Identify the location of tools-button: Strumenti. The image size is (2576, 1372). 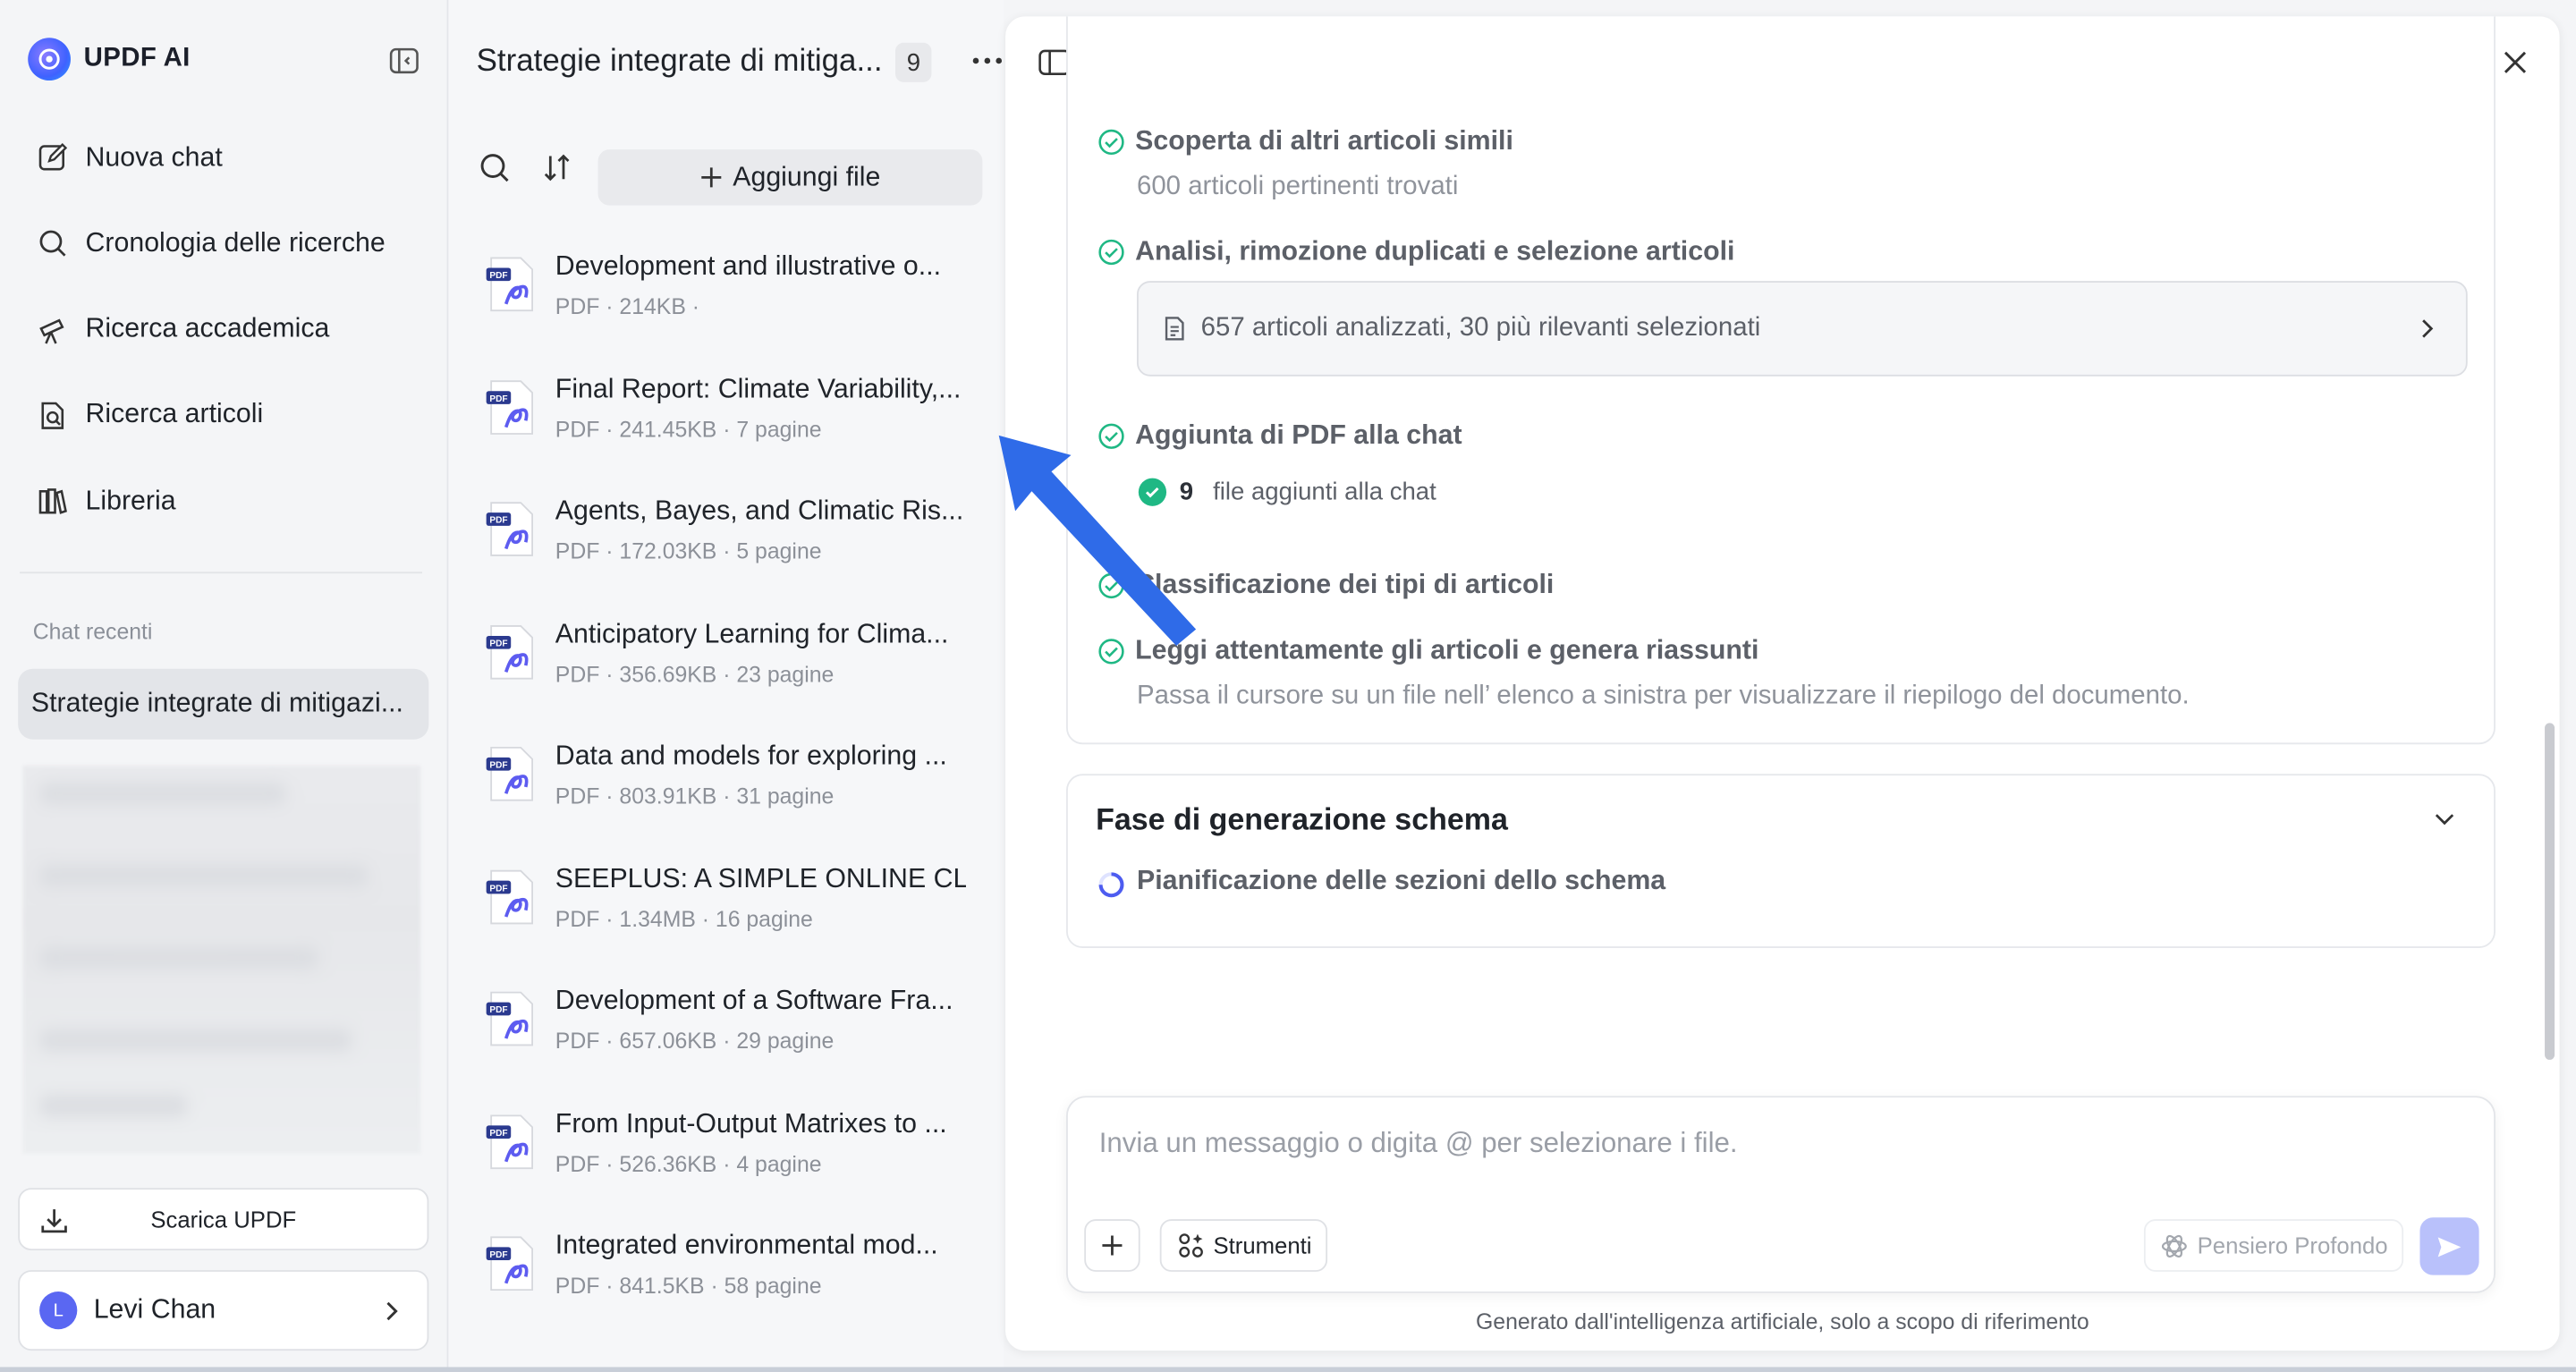
(1243, 1245).